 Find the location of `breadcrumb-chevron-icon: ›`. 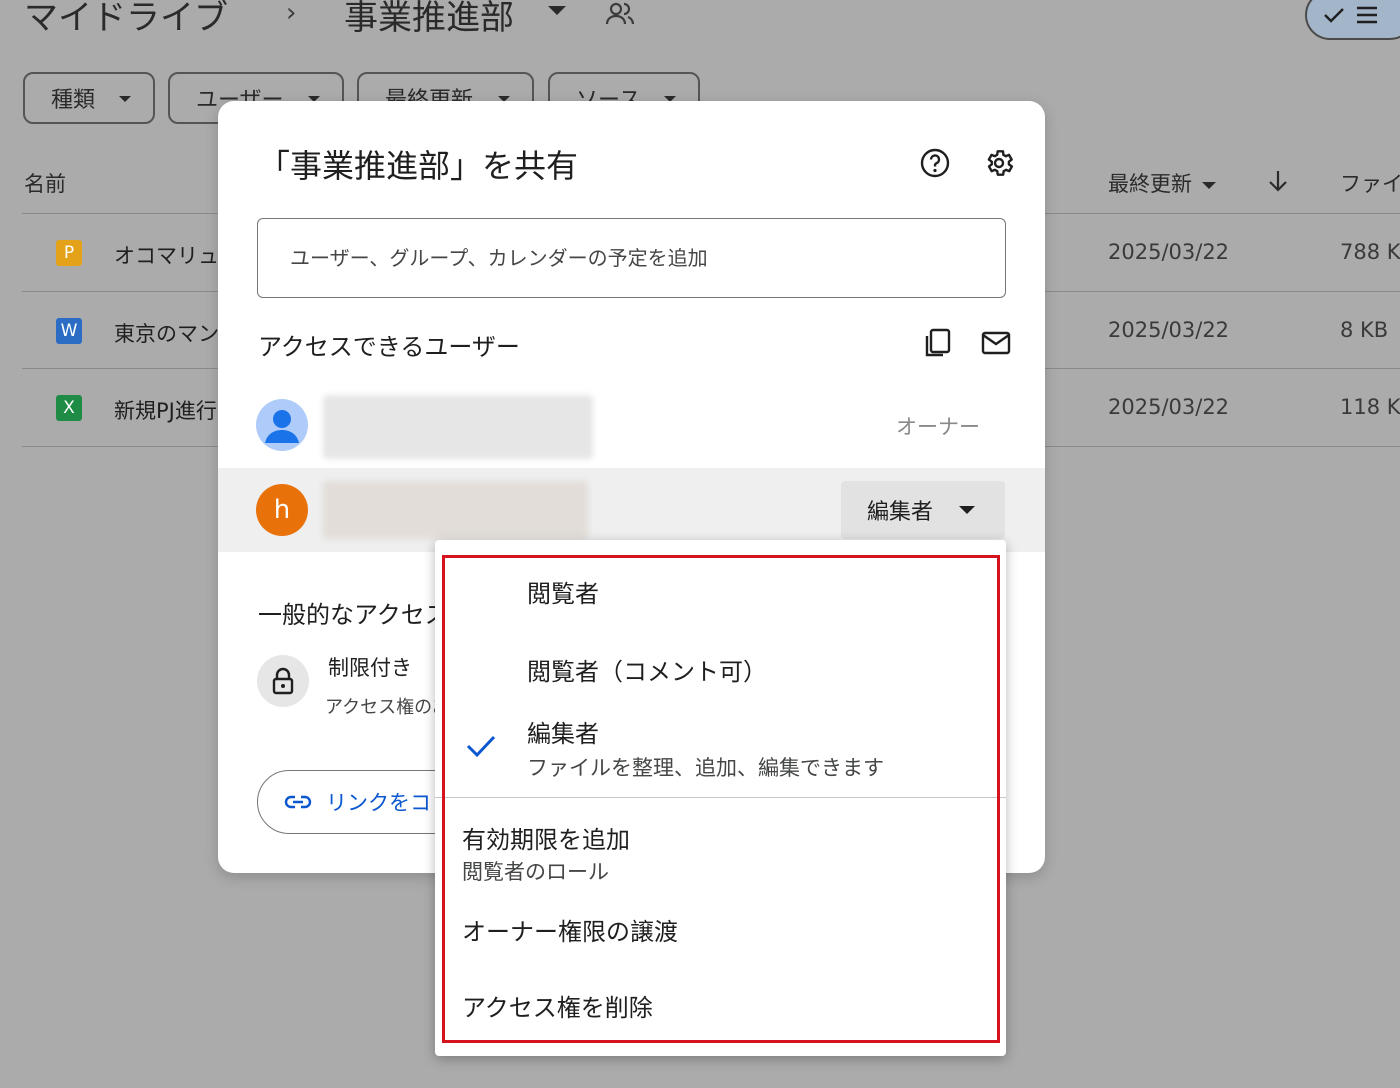

breadcrumb-chevron-icon: › is located at coordinates (291, 14).